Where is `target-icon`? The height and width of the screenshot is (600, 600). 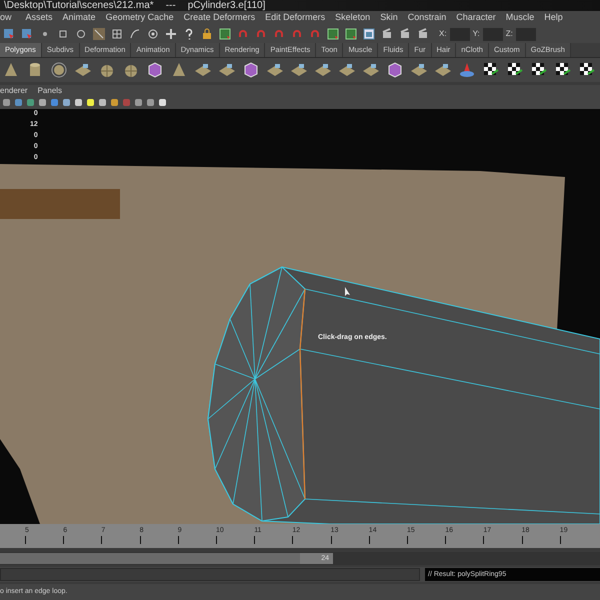 target-icon is located at coordinates (153, 34).